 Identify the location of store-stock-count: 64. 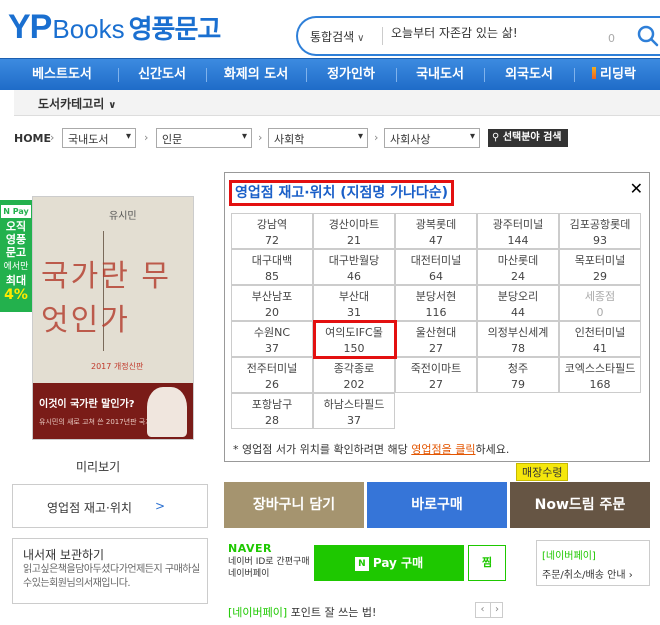
(436, 276).